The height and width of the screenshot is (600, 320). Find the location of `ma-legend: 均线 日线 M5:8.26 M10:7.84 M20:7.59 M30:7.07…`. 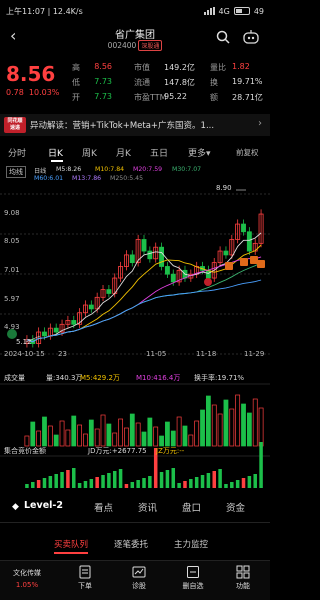

ma-legend: 均线 日线 M5:8.26 M10:7.84 M20:7.59 M30:7.07… is located at coordinates (135, 176).